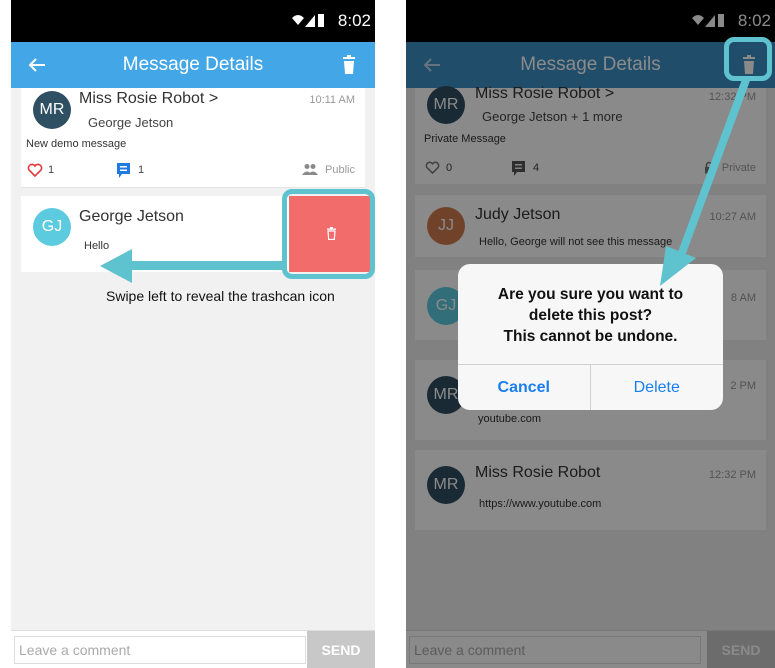 Image resolution: width=775 pixels, height=668 pixels. I want to click on trash-icon, so click(349, 65).